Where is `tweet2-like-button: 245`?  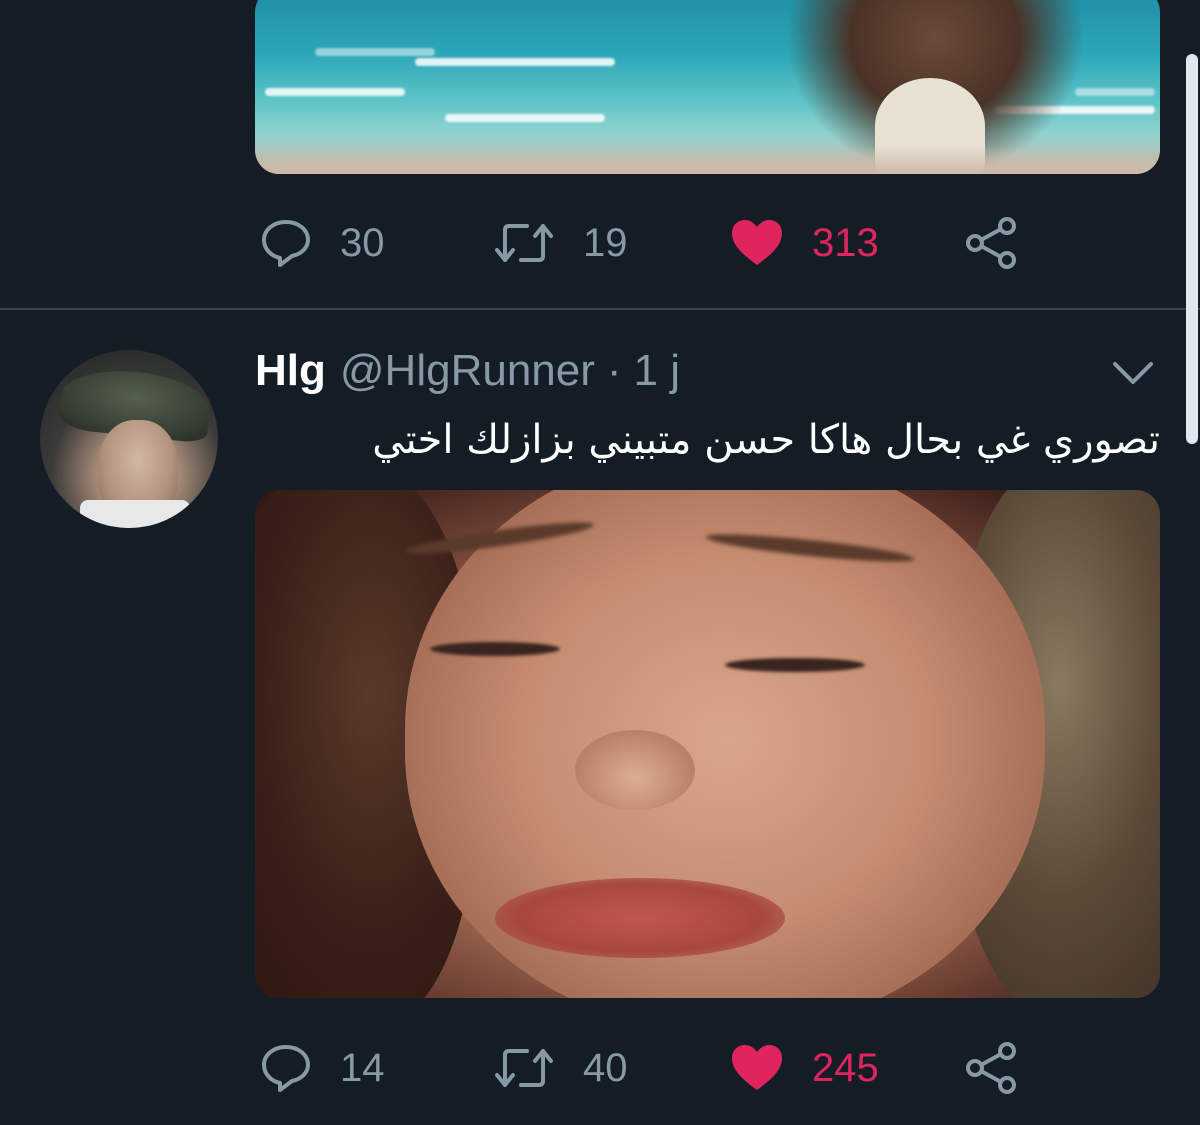 tweet2-like-button: 245 is located at coordinates (804, 1068).